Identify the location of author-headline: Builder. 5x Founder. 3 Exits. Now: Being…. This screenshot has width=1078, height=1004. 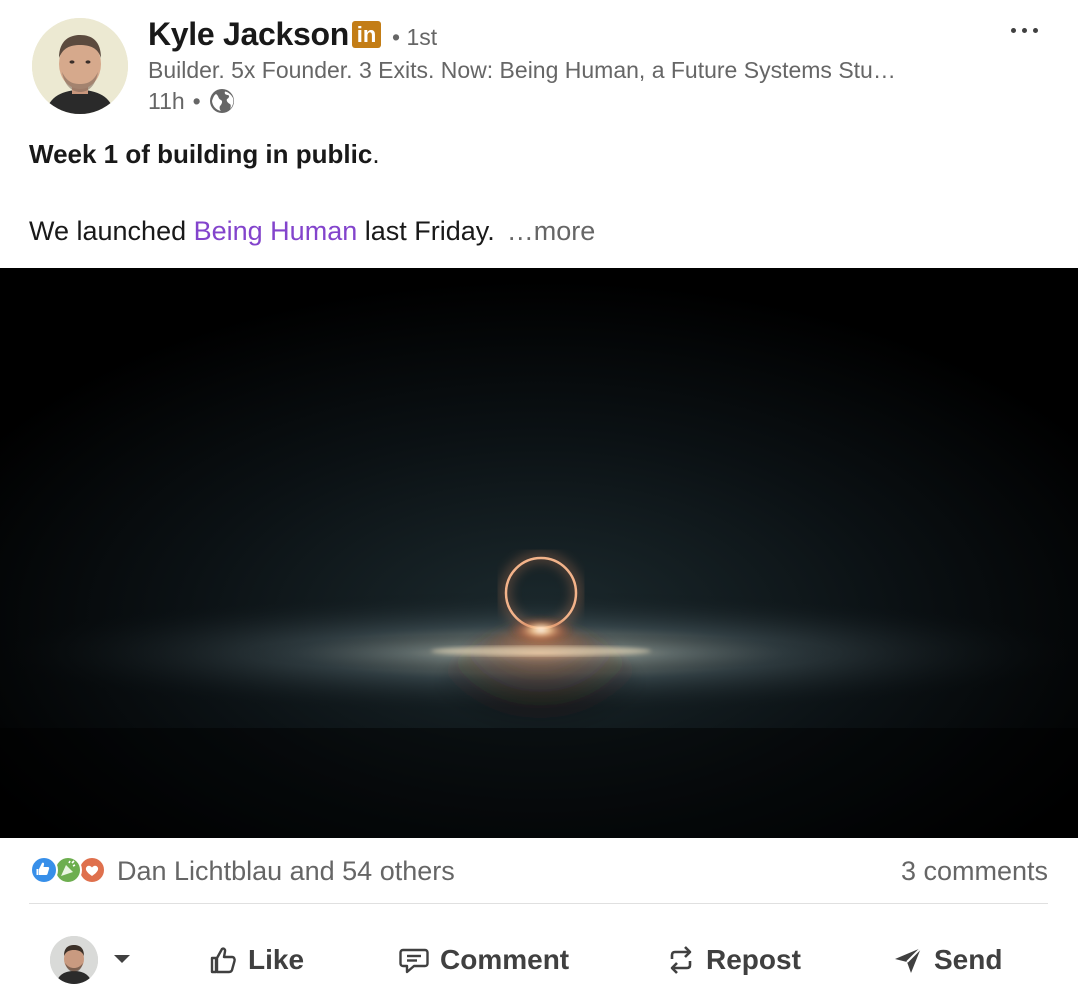
(522, 70).